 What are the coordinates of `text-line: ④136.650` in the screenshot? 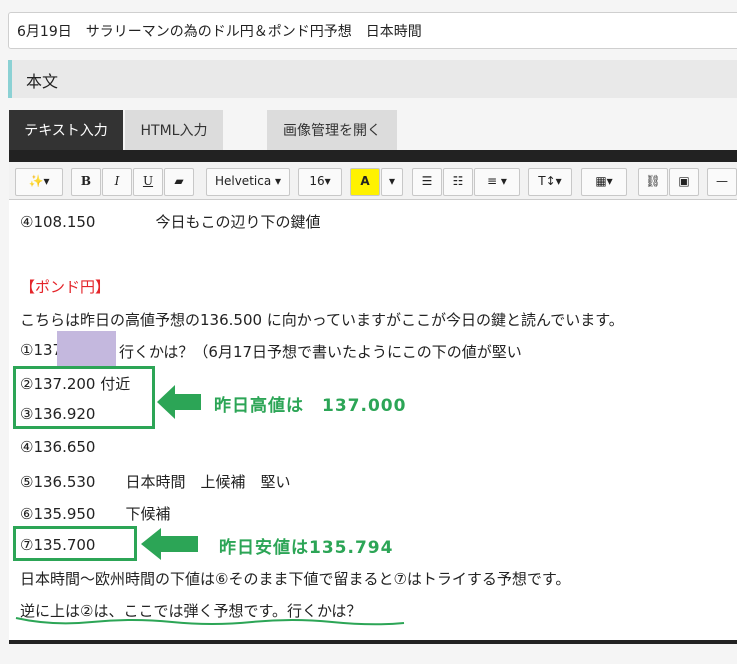 It's located at (58, 447).